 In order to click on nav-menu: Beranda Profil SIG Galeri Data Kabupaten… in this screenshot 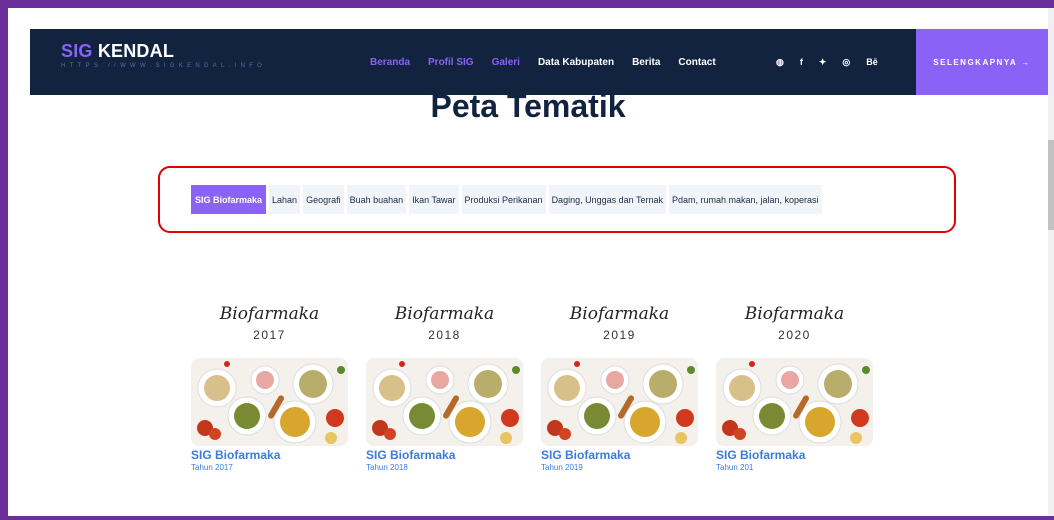, I will do `click(543, 62)`.